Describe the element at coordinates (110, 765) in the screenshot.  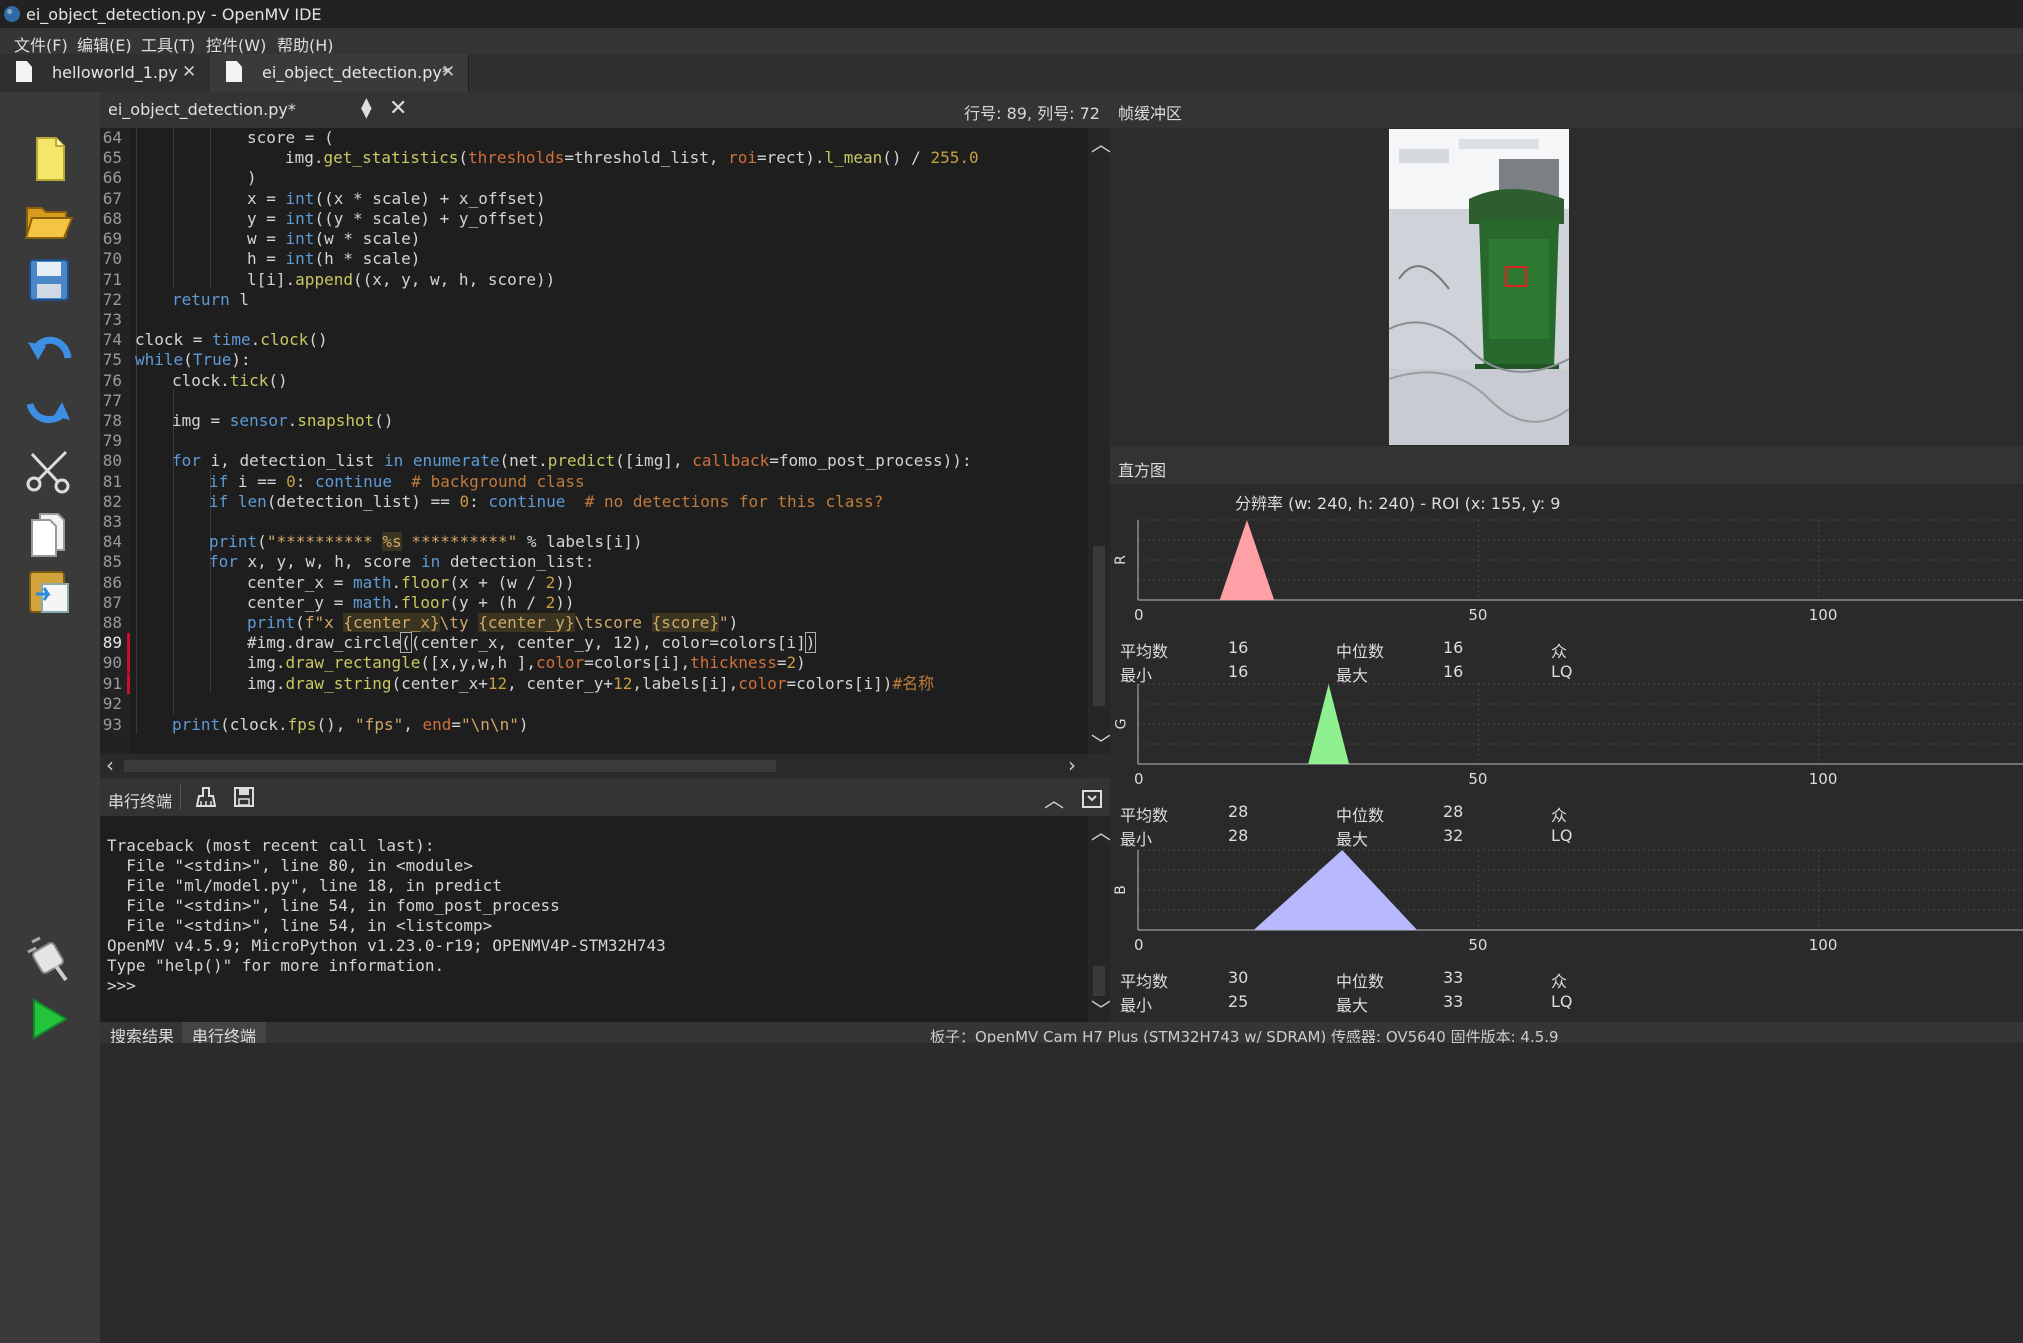
I see `scroll-left-icon: ‹` at that location.